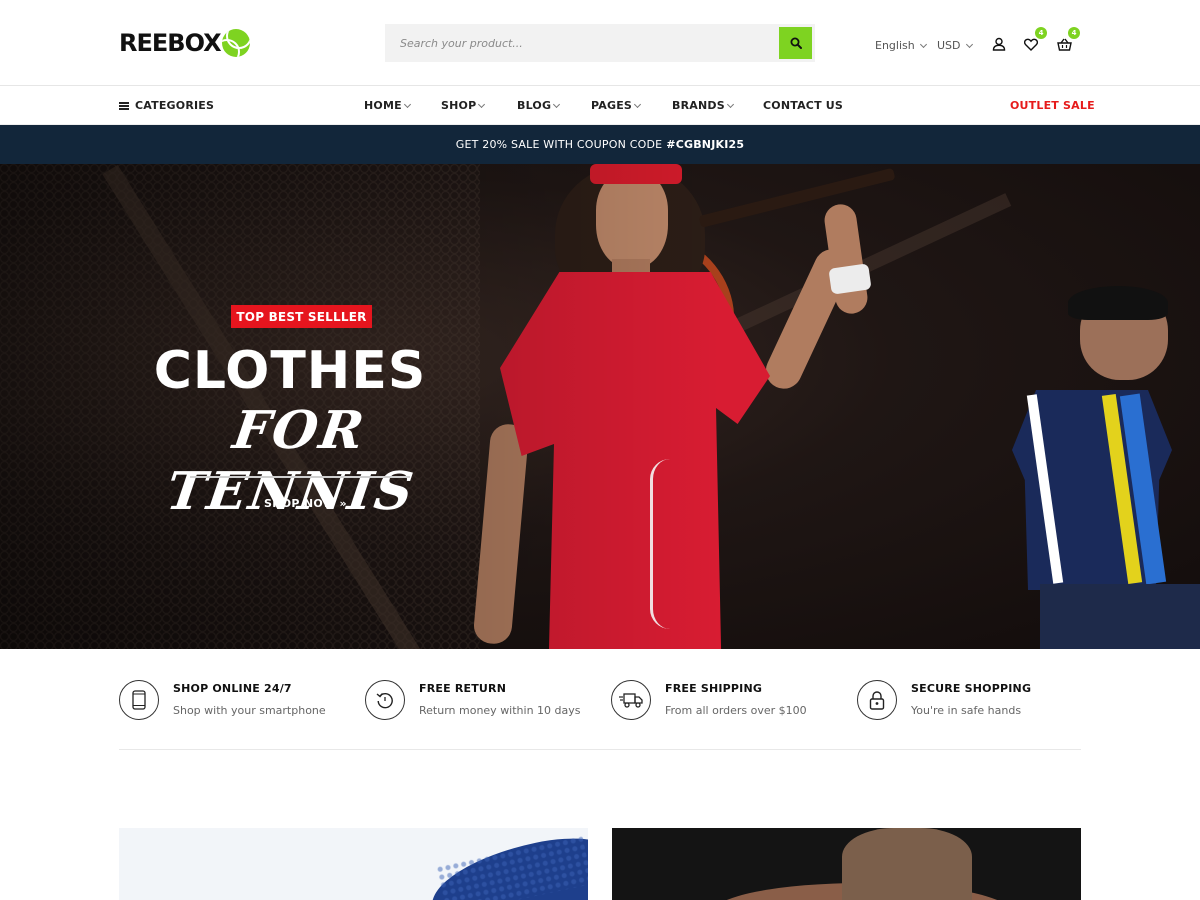 Image resolution: width=1200 pixels, height=900 pixels. What do you see at coordinates (232, 688) in the screenshot?
I see `feature-title: SHOP ONLINE 24/7` at bounding box center [232, 688].